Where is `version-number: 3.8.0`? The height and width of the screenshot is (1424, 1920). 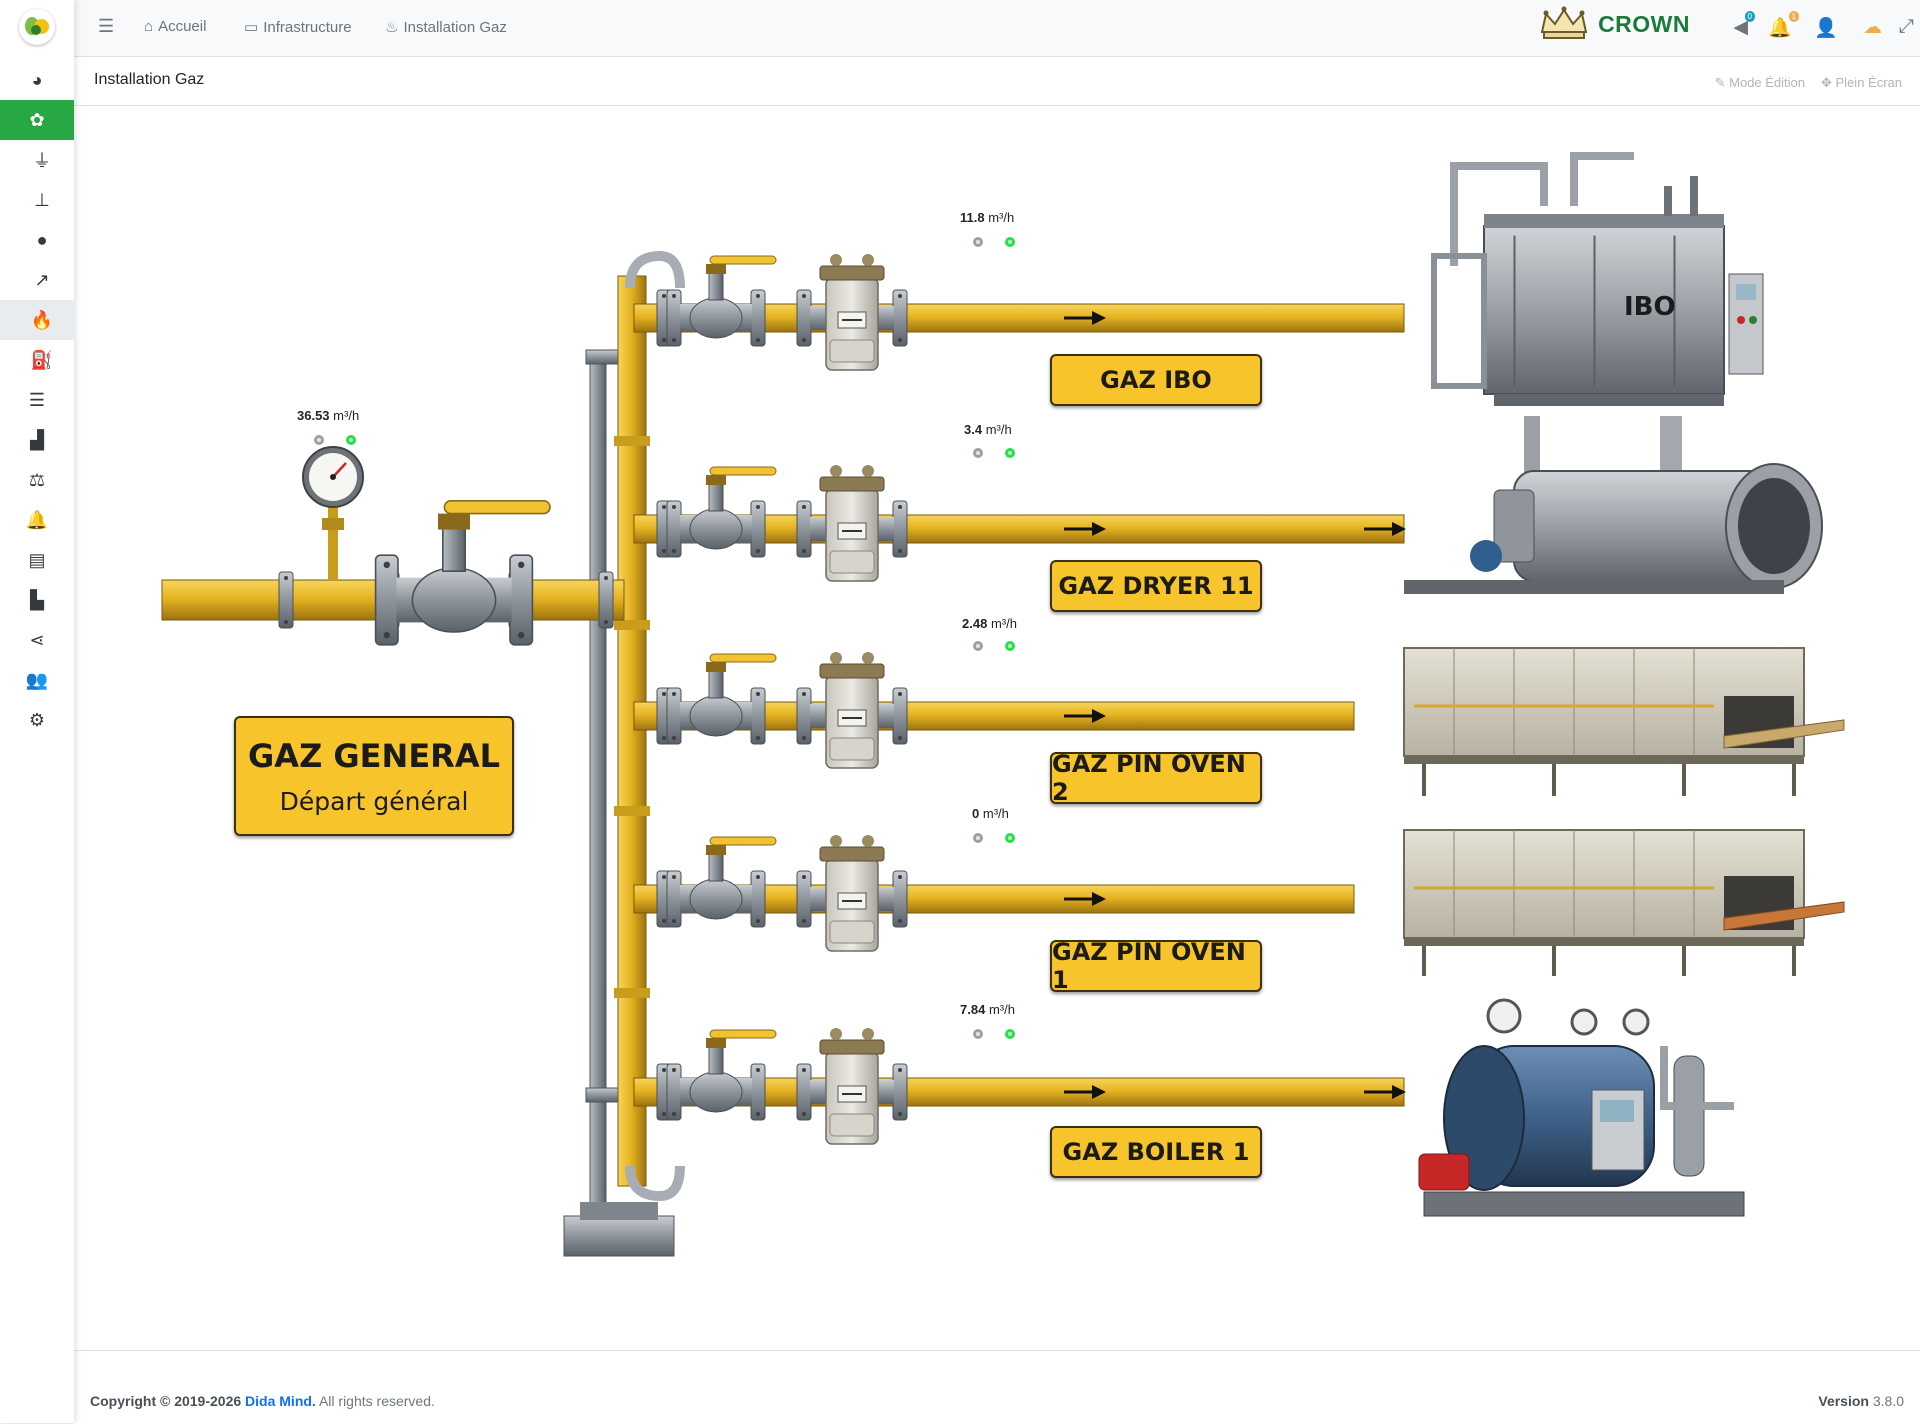 version-number: 3.8.0 is located at coordinates (1888, 1401).